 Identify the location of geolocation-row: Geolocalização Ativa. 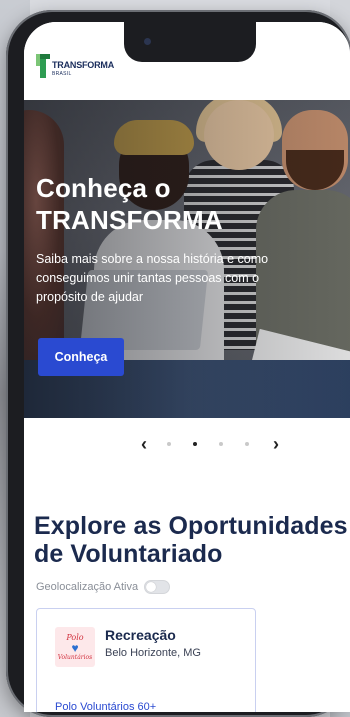
(103, 587).